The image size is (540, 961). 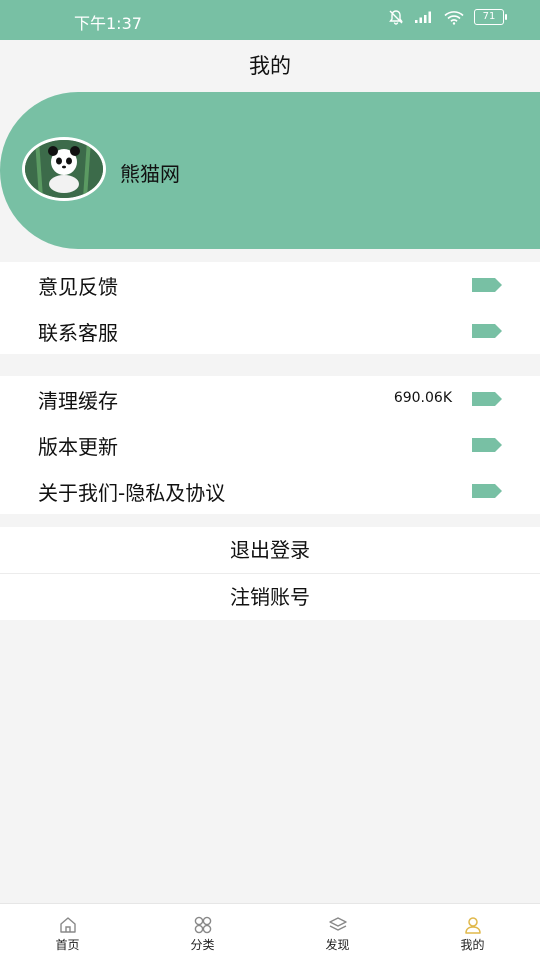 What do you see at coordinates (150, 174) in the screenshot?
I see `profile-name: 熊猫网` at bounding box center [150, 174].